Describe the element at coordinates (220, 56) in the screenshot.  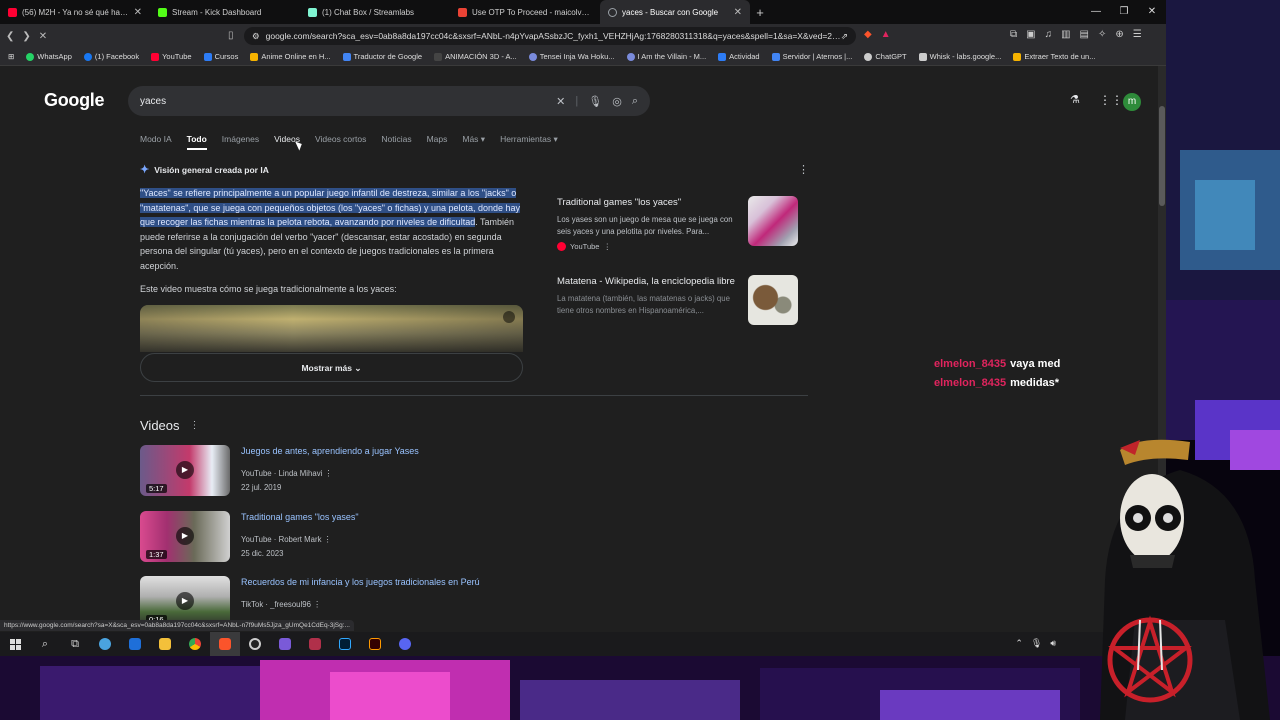
I see `bookmark: Cursos` at that location.